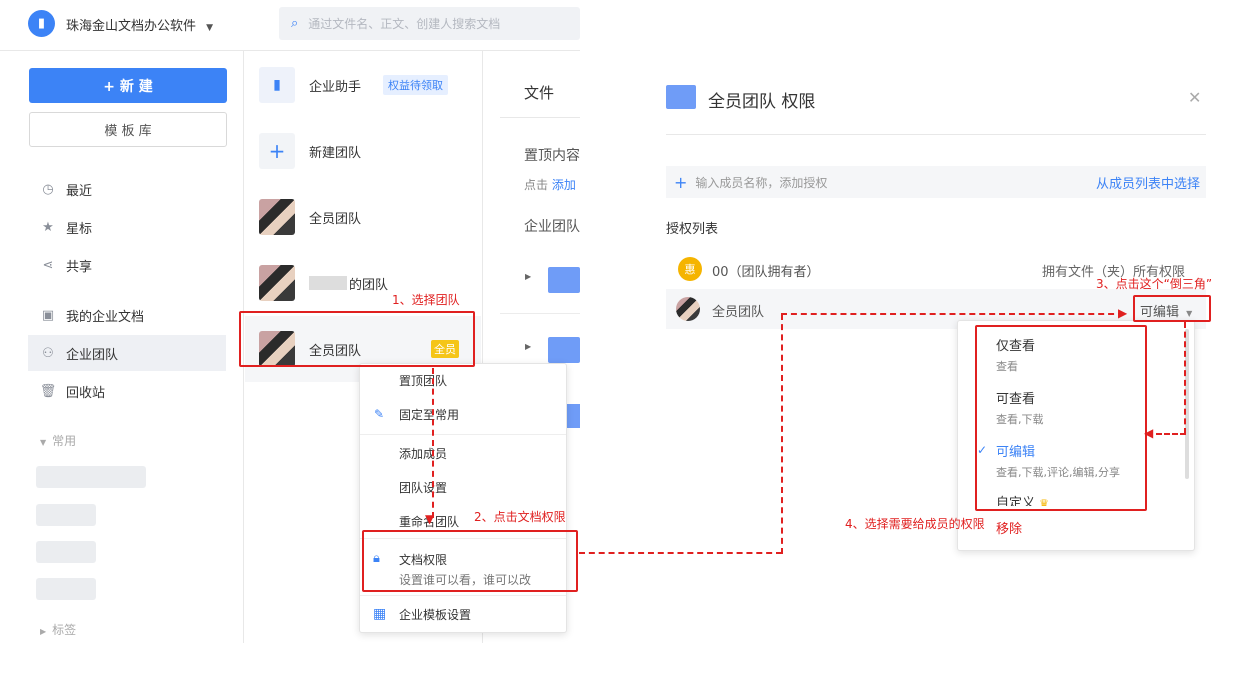 The image size is (1239, 683). What do you see at coordinates (92, 355) in the screenshot?
I see `sidebar-item-label: 企业团队` at bounding box center [92, 355].